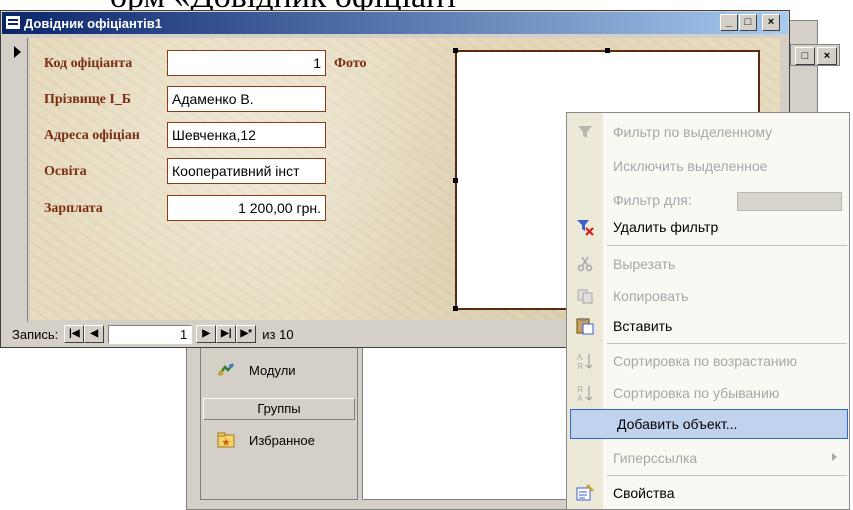 This screenshot has height=510, width=853. I want to click on salary-field: 1 200,00 грн., so click(246, 208).